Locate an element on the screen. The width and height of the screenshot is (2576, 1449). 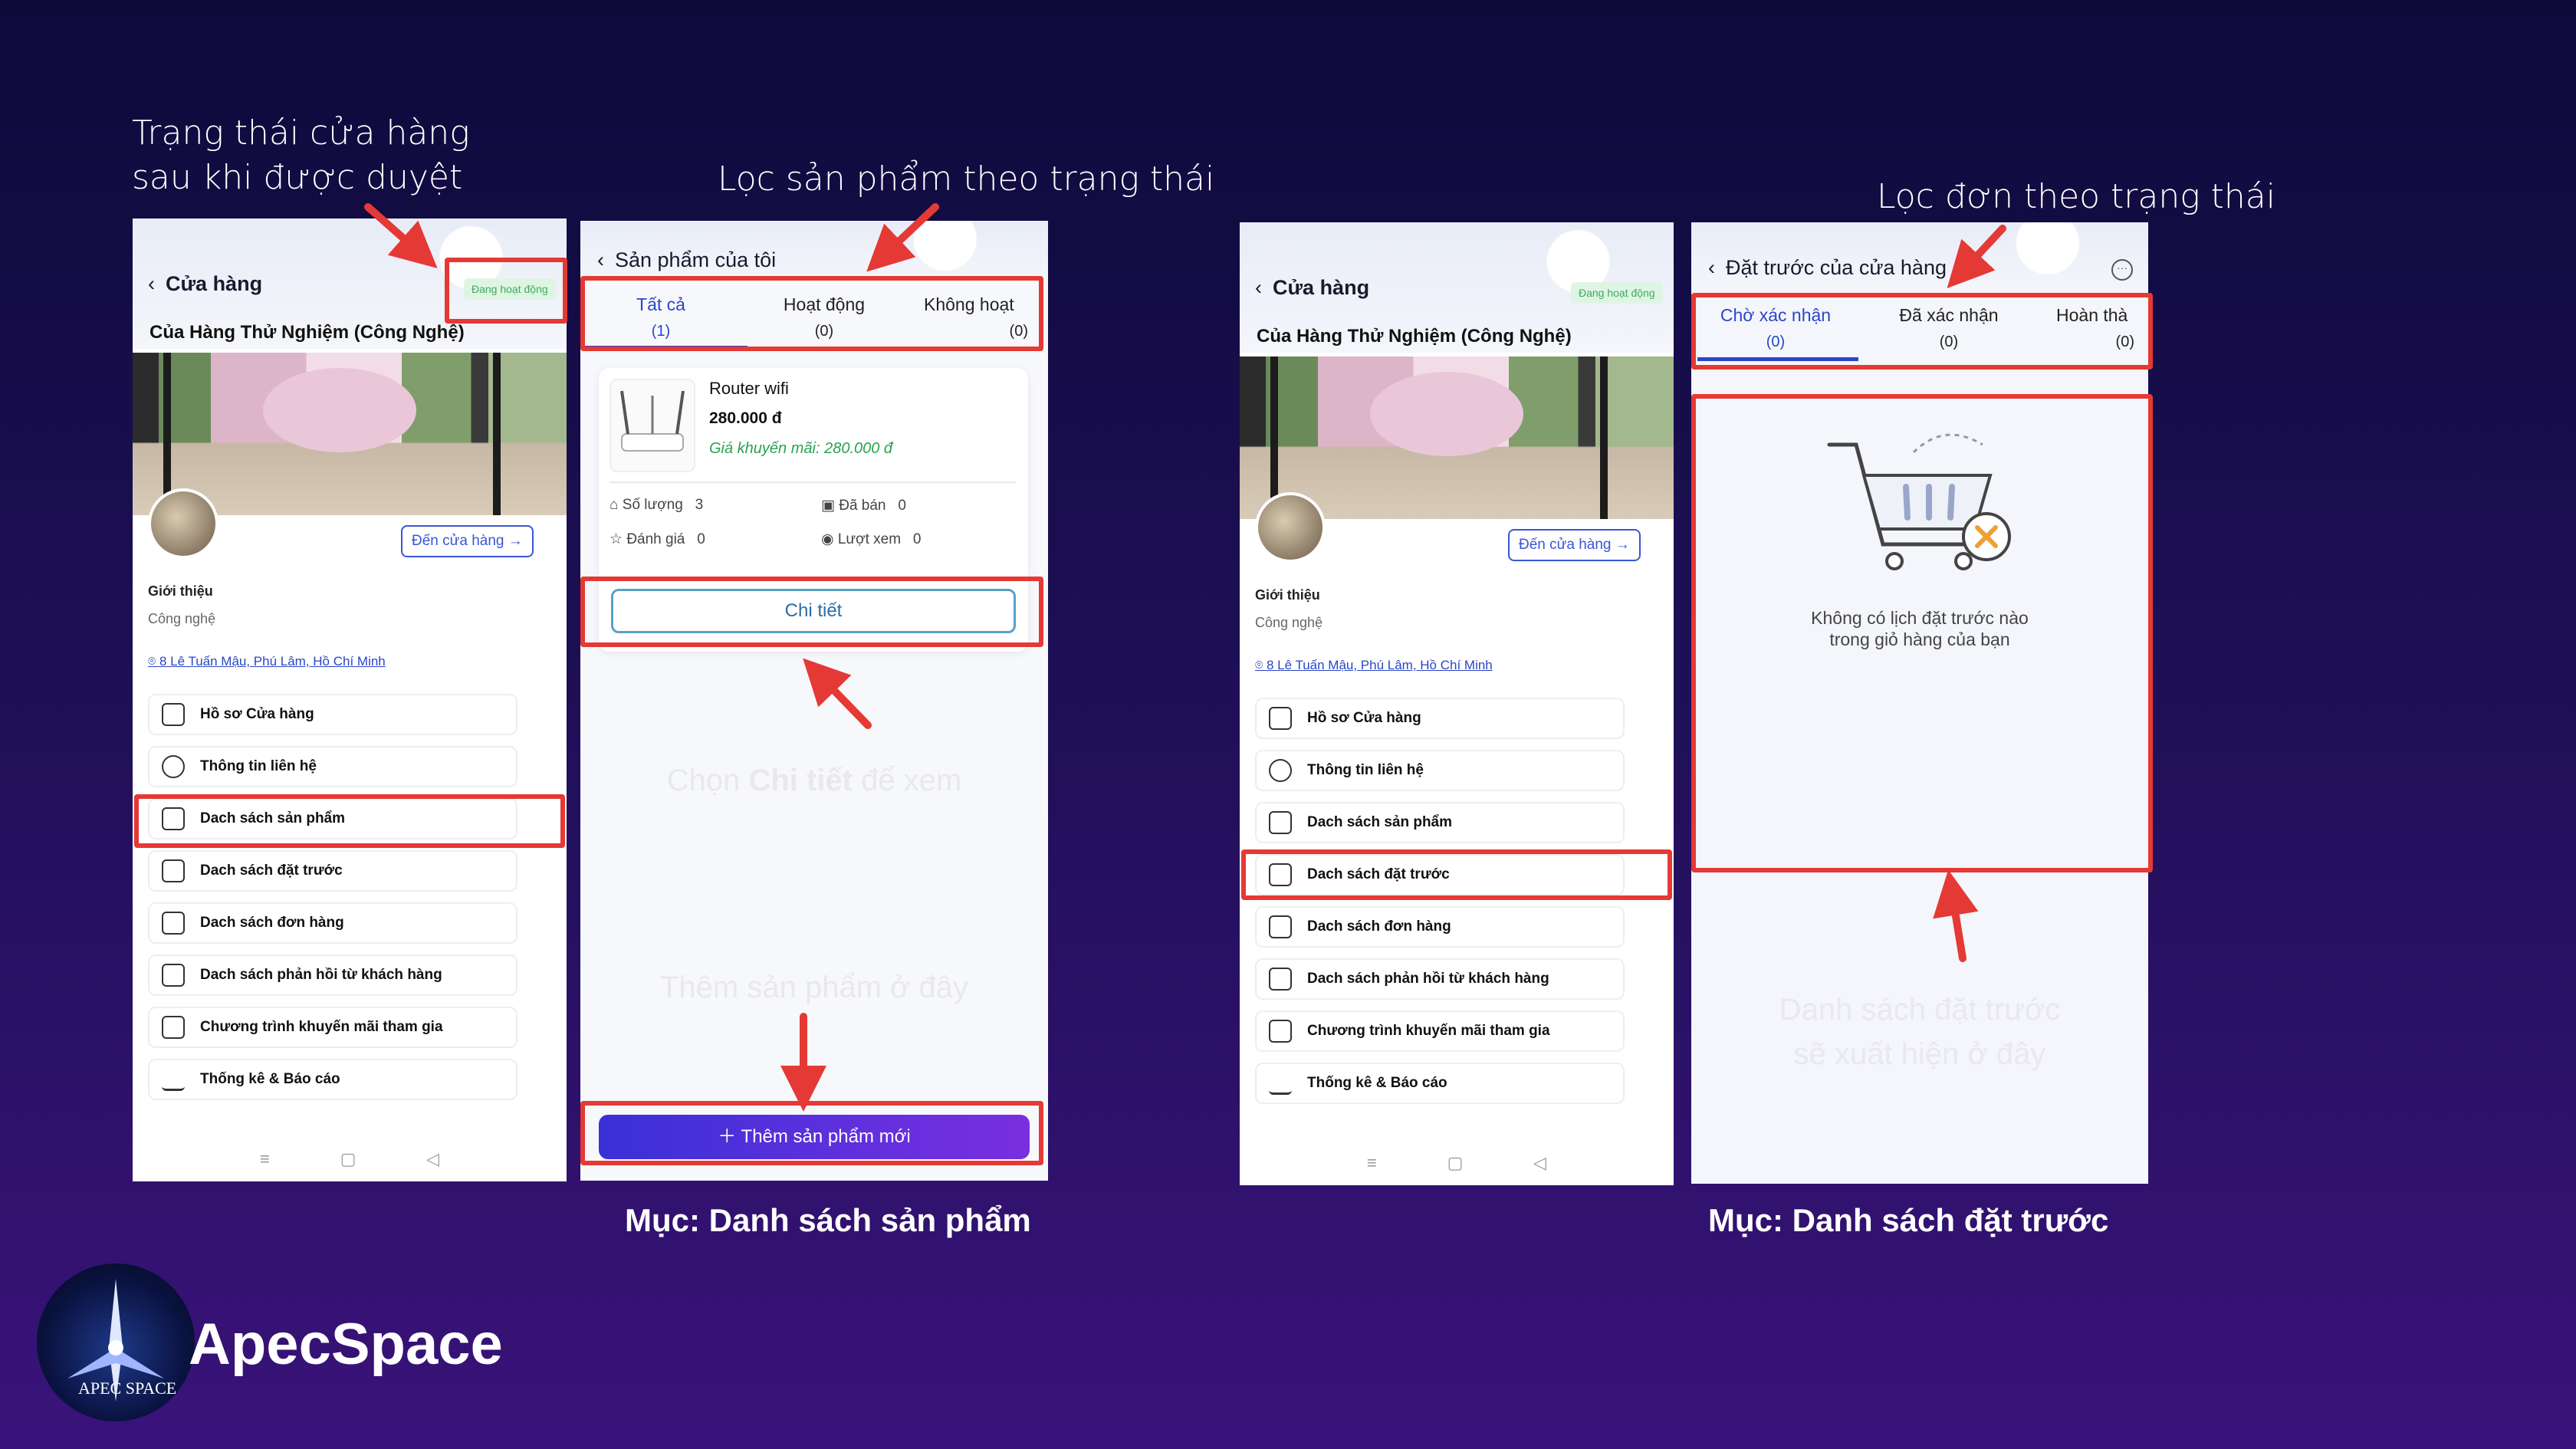
store-avatar is located at coordinates (184, 523).